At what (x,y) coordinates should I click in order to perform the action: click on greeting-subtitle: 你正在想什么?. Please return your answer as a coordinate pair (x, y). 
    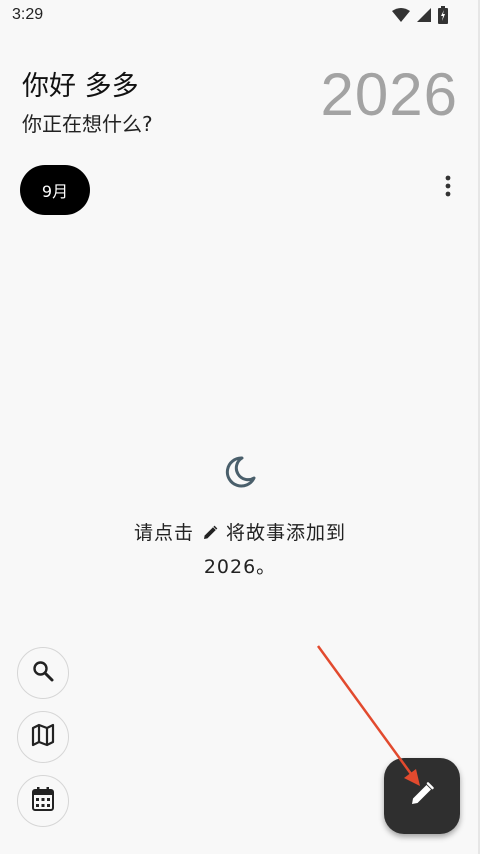
    Looking at the image, I should click on (87, 124).